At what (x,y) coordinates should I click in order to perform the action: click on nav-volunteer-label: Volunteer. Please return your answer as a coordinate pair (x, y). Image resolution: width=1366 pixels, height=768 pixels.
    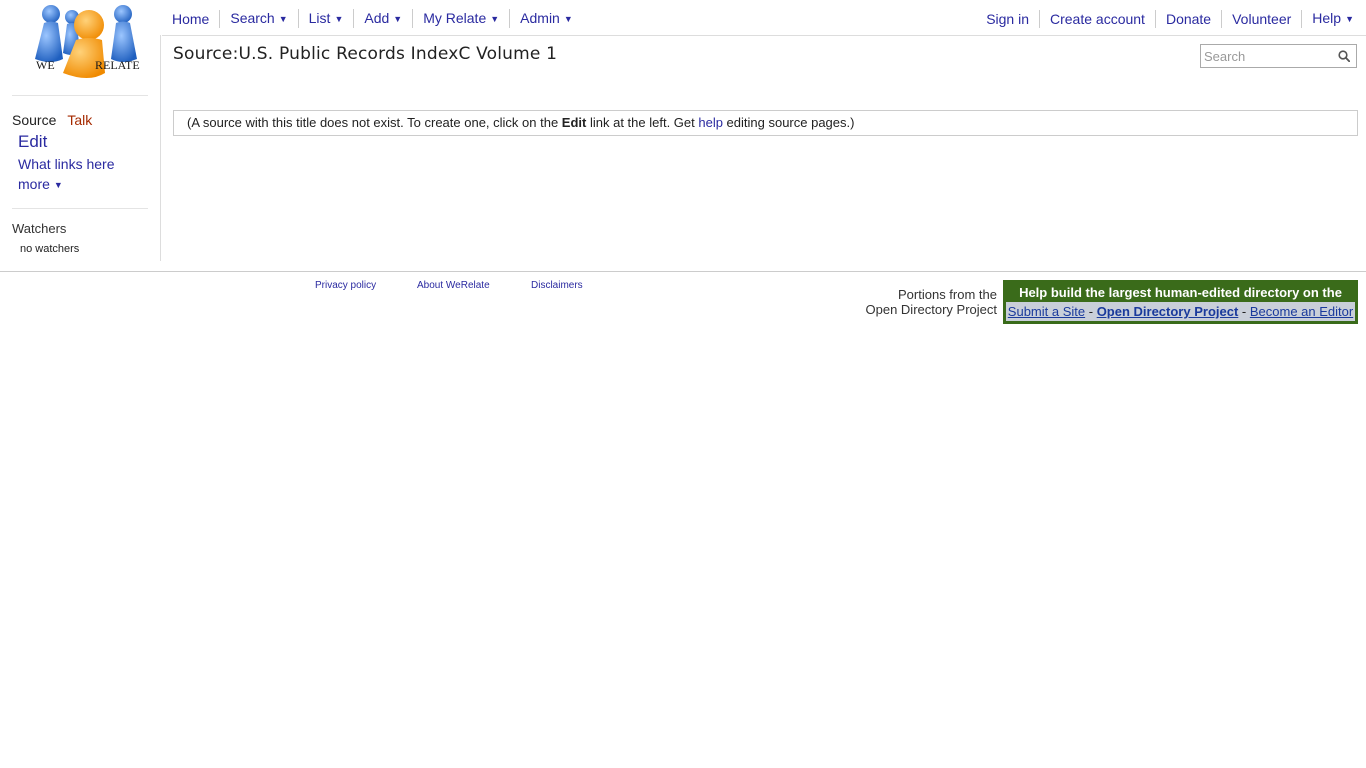
    Looking at the image, I should click on (1262, 18).